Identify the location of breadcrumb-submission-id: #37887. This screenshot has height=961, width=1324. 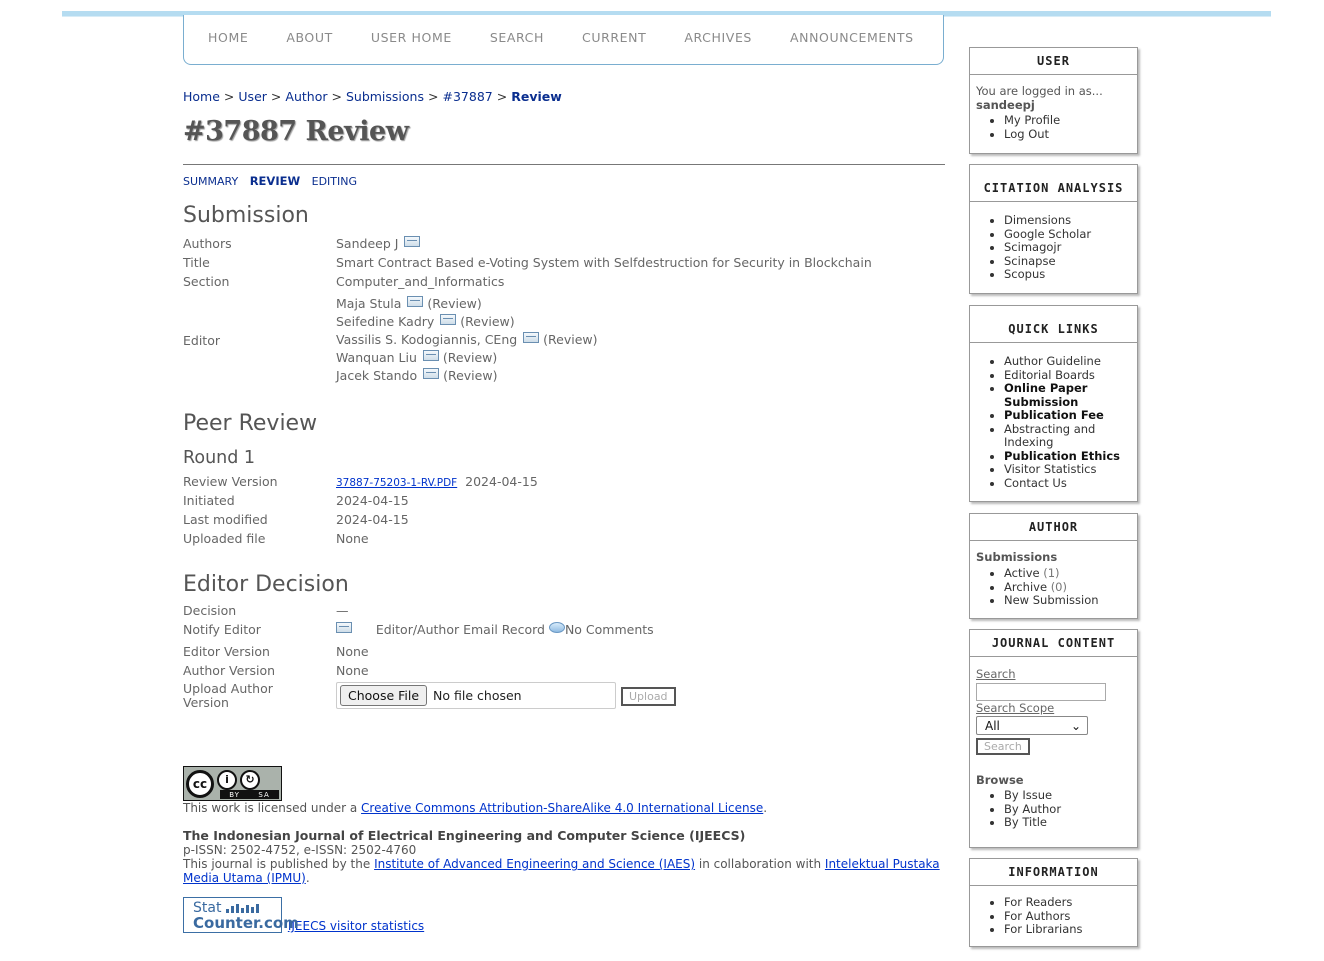
(467, 96).